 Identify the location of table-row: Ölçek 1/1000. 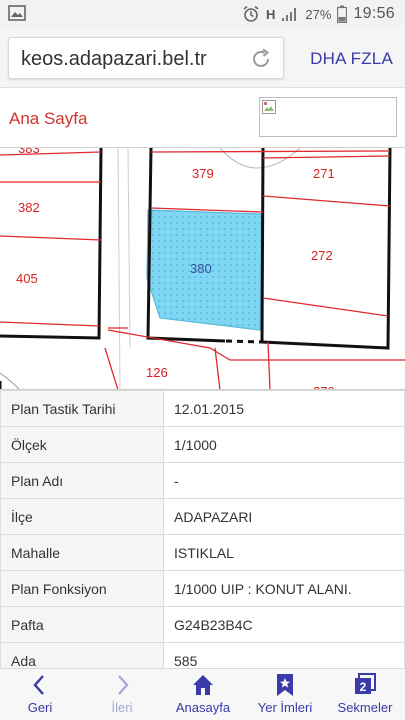
(202, 444).